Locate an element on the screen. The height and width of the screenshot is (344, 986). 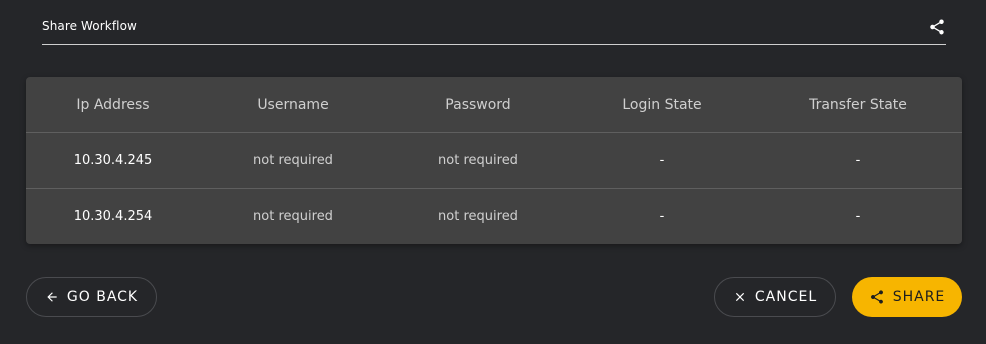
share-button: SHARE is located at coordinates (907, 297).